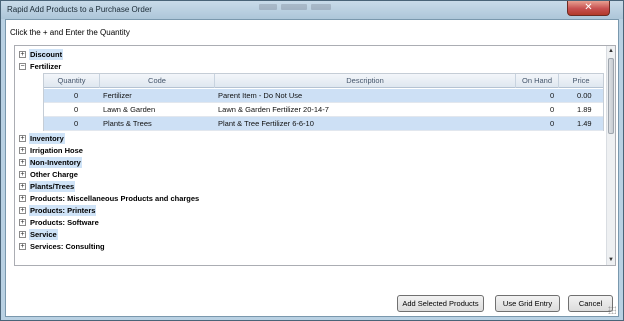 Image resolution: width=624 pixels, height=321 pixels. I want to click on resize-grip-icon, so click(612, 310).